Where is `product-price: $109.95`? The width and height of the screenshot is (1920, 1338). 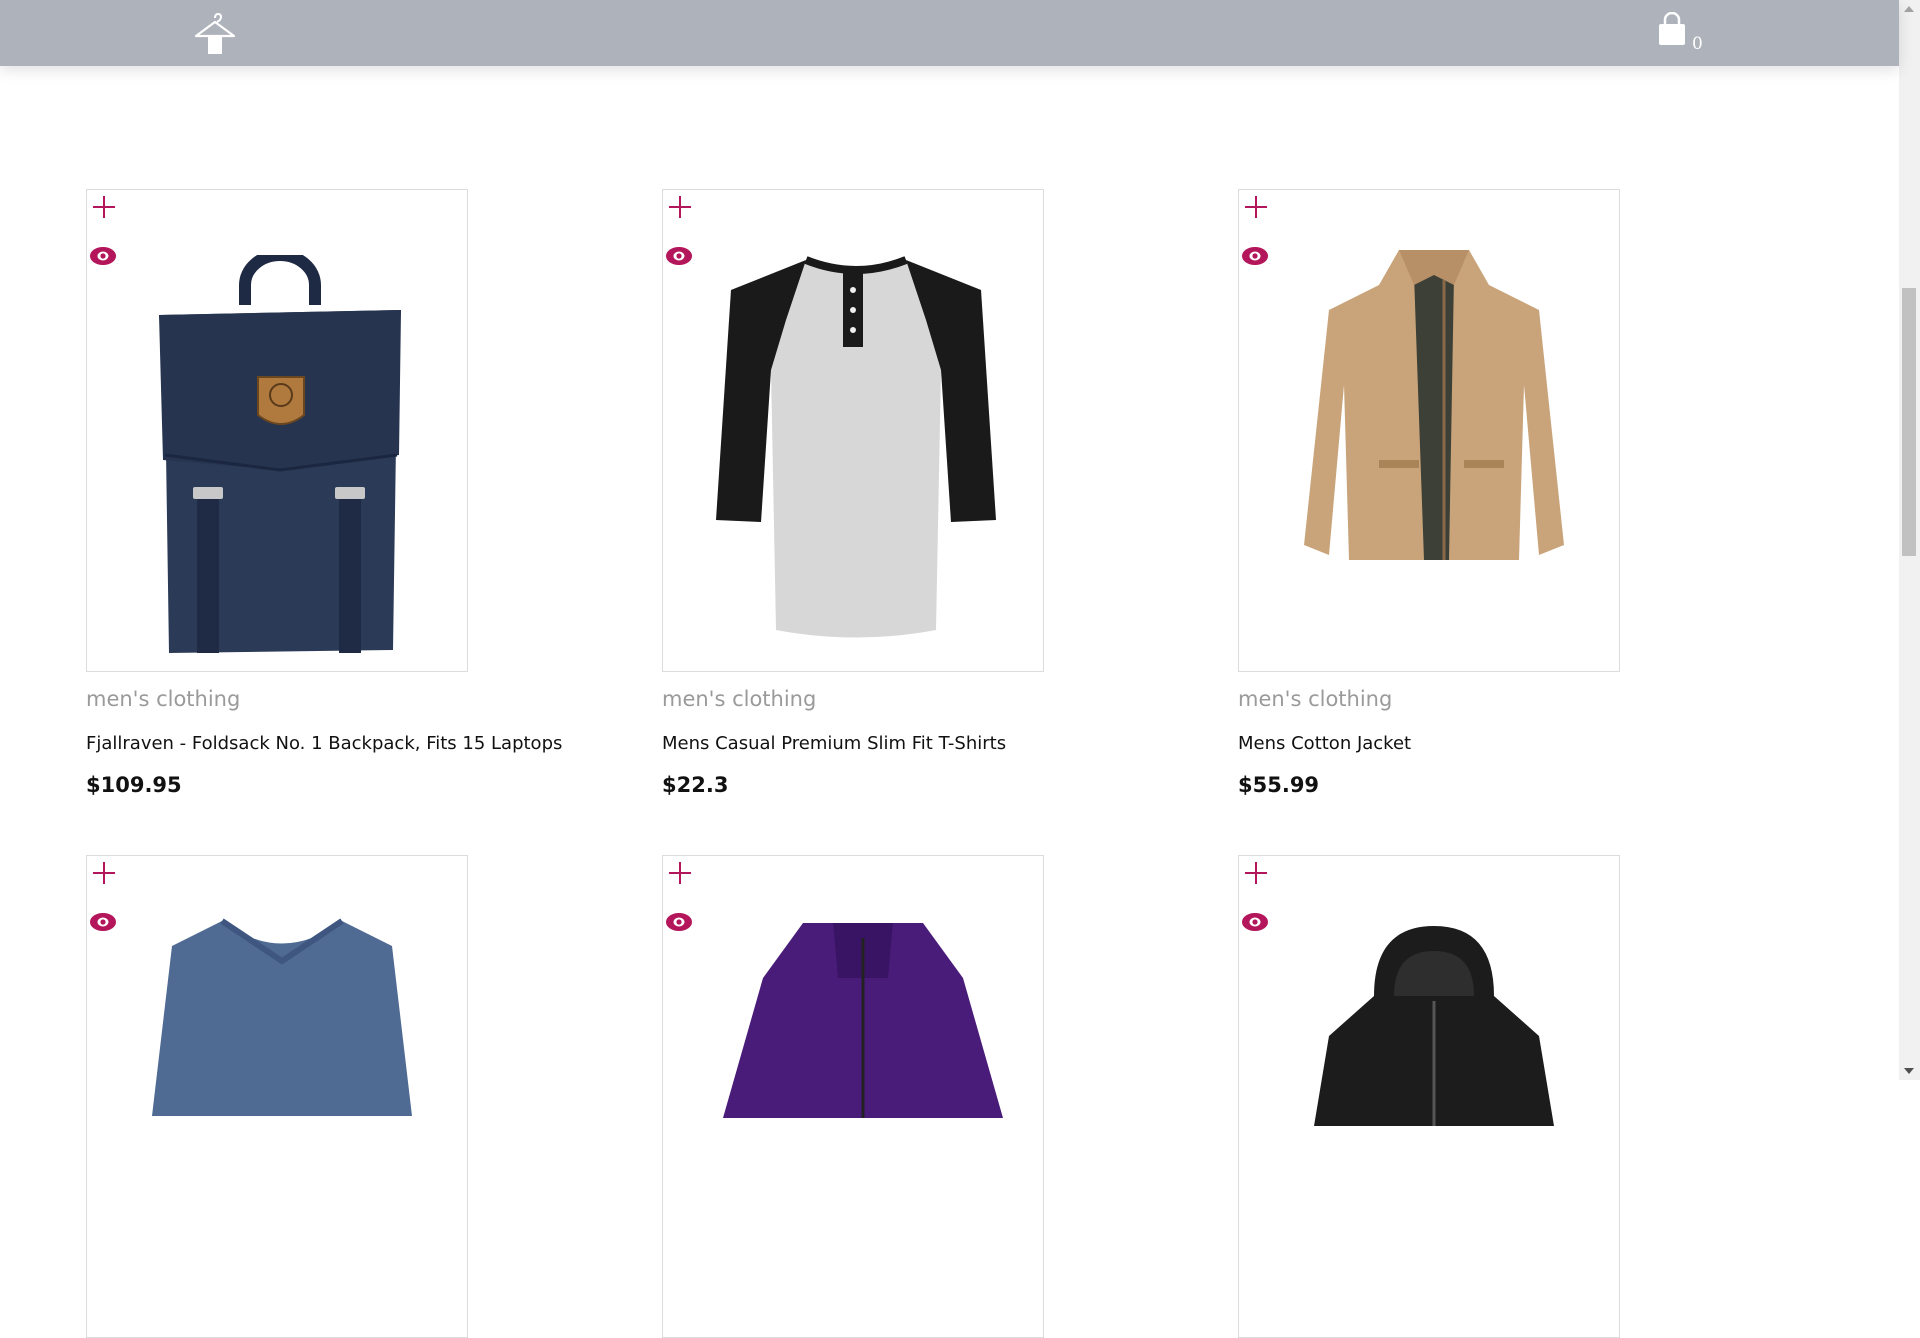 product-price: $109.95 is located at coordinates (134, 785).